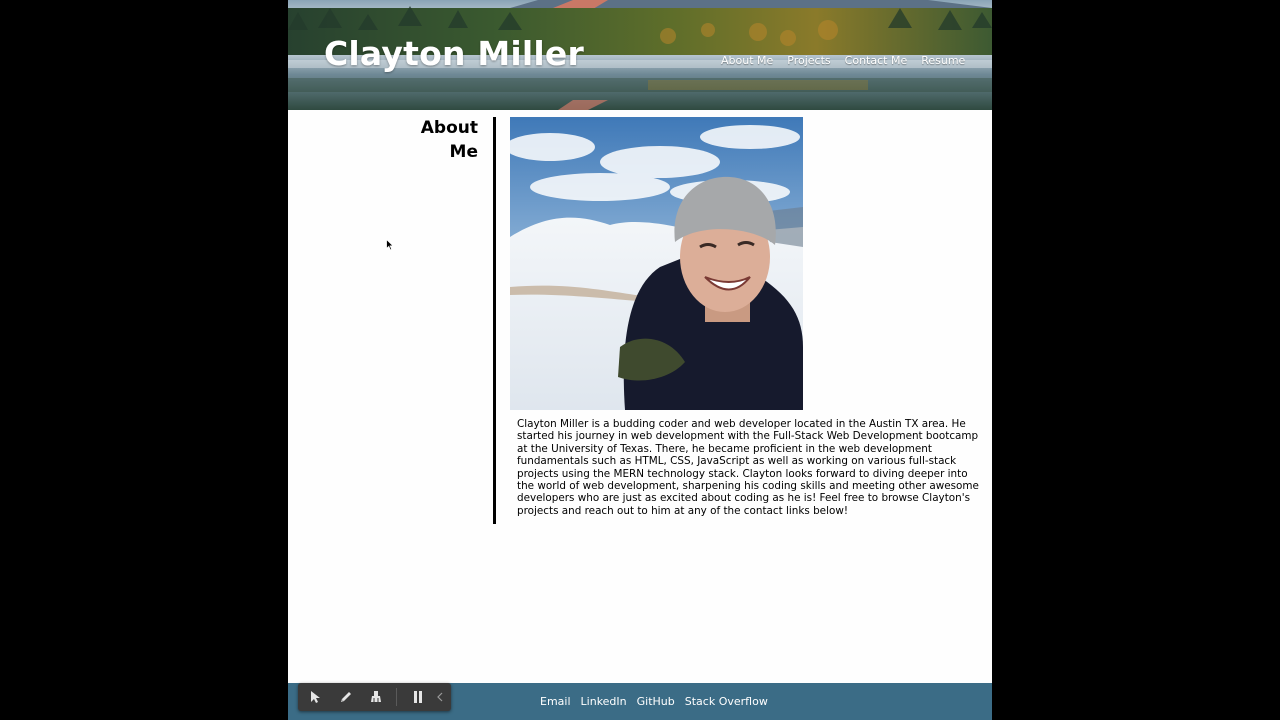 The width and height of the screenshot is (1280, 720). I want to click on footer-link-github: GitHub, so click(656, 702).